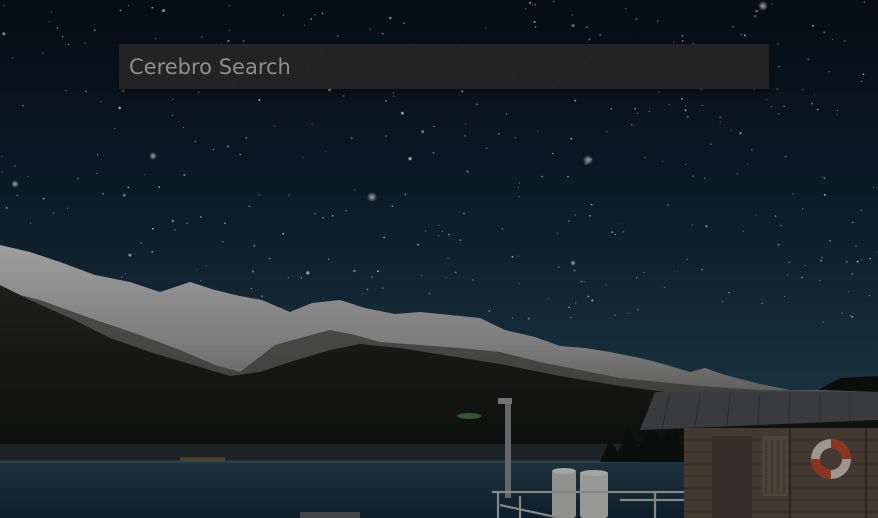  I want to click on search-input, so click(444, 66).